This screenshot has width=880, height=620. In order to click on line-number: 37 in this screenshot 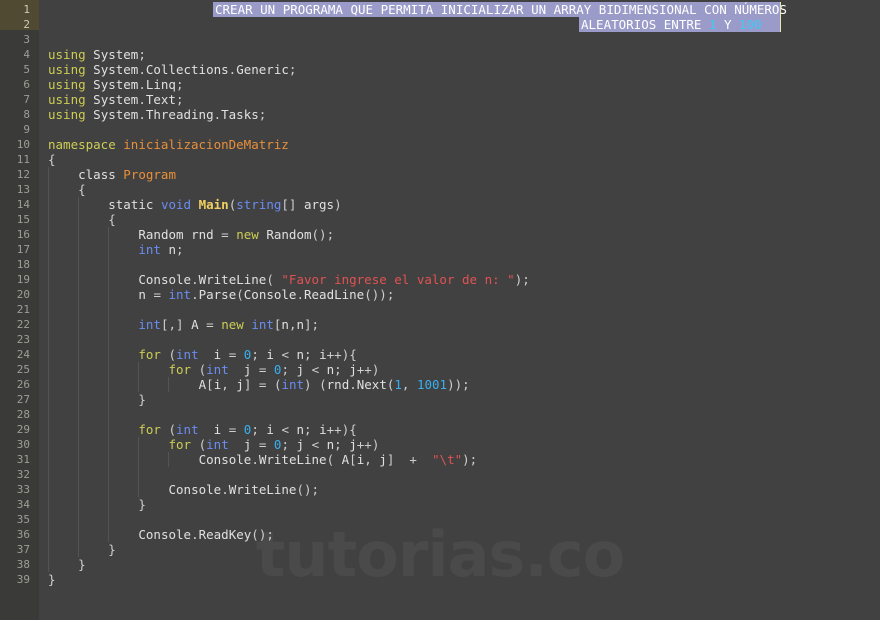, I will do `click(23, 549)`.